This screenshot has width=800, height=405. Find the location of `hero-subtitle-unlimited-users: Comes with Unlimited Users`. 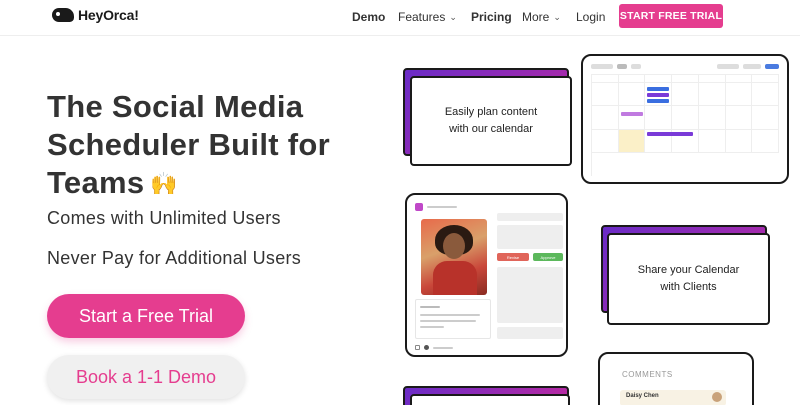

hero-subtitle-unlimited-users: Comes with Unlimited Users is located at coordinates (164, 218).